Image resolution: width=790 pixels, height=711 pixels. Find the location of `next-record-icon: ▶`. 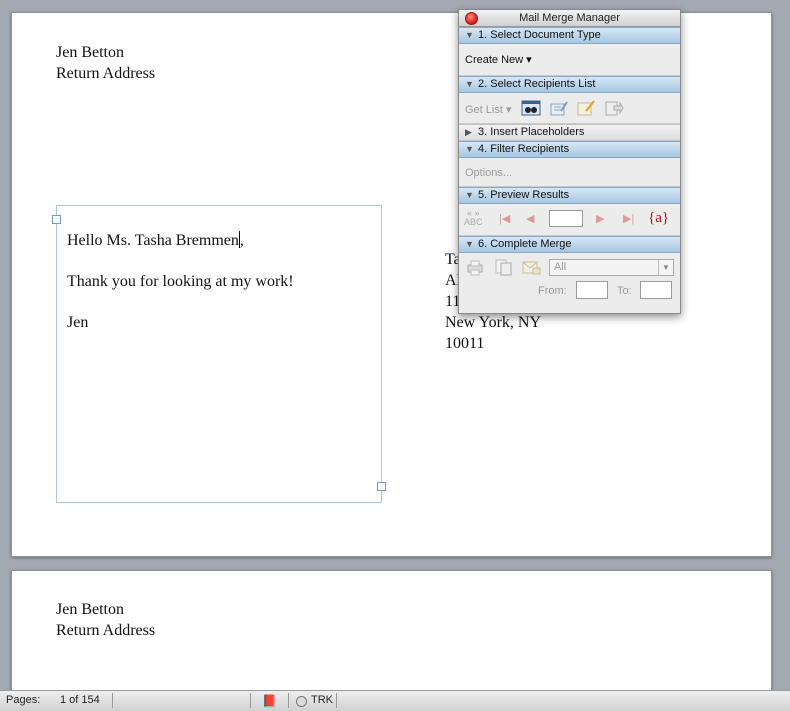

next-record-icon: ▶ is located at coordinates (600, 218).